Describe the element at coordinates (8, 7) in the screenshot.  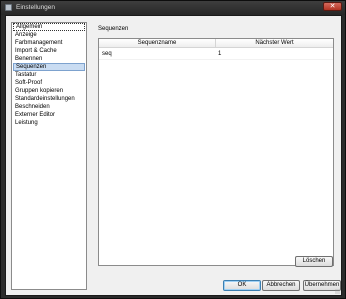
I see `app-icon` at that location.